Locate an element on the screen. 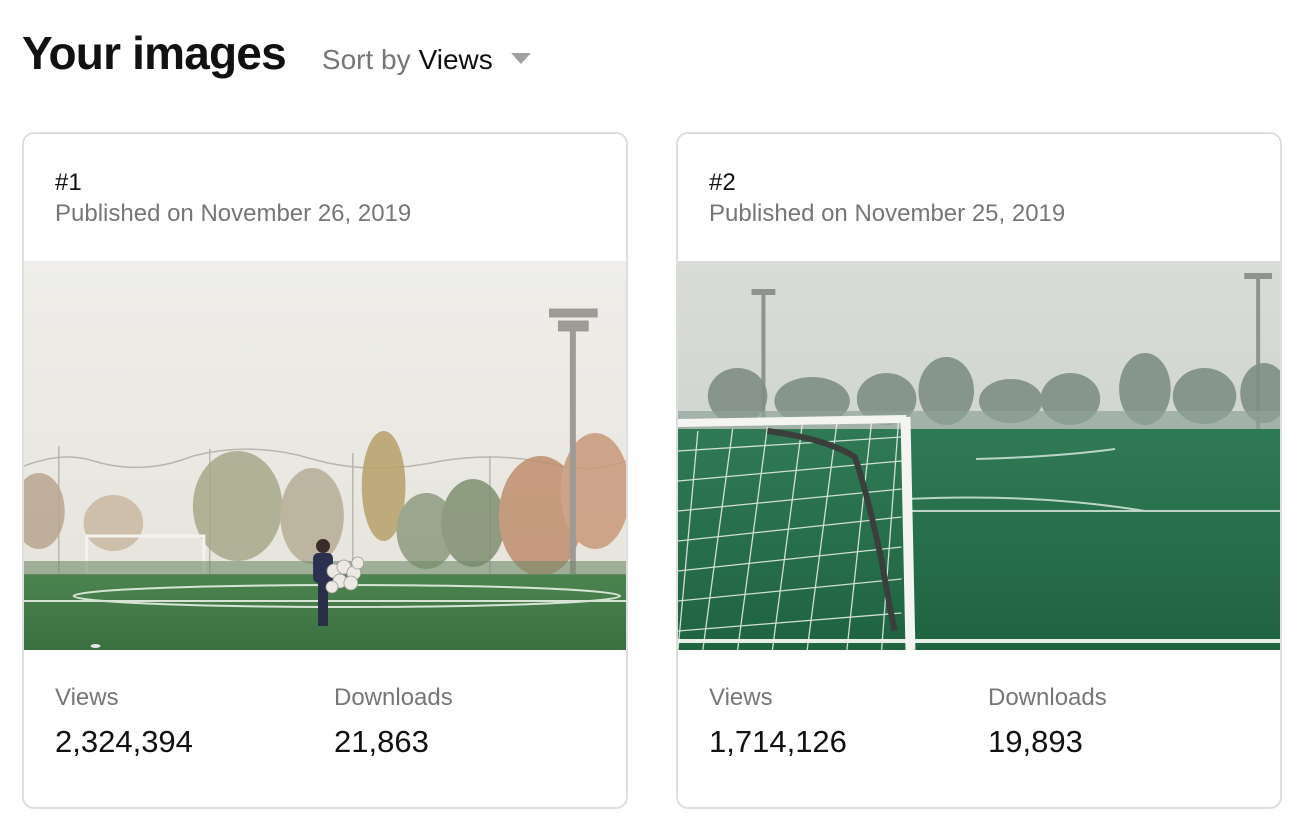 The width and height of the screenshot is (1314, 832). views-count: 2,324,394 is located at coordinates (124, 741).